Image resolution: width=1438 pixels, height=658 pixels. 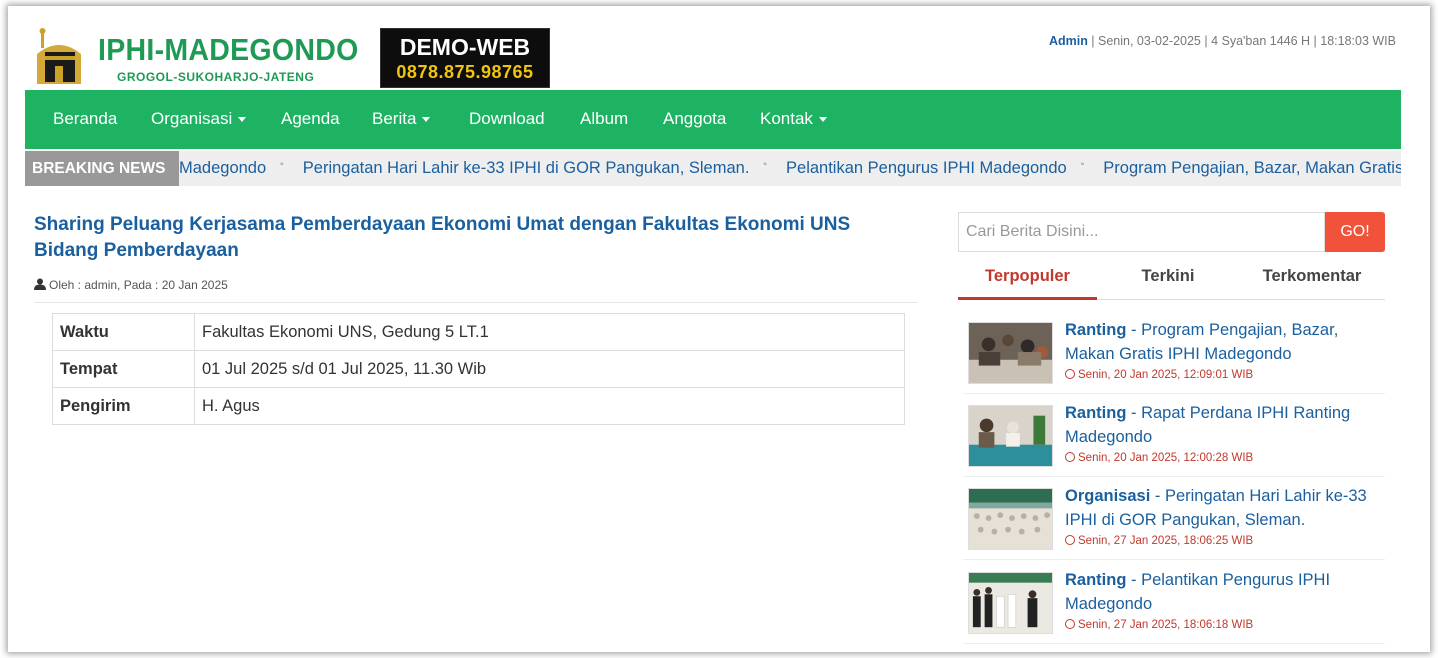 I want to click on admin-link: Admin, so click(x=1068, y=41).